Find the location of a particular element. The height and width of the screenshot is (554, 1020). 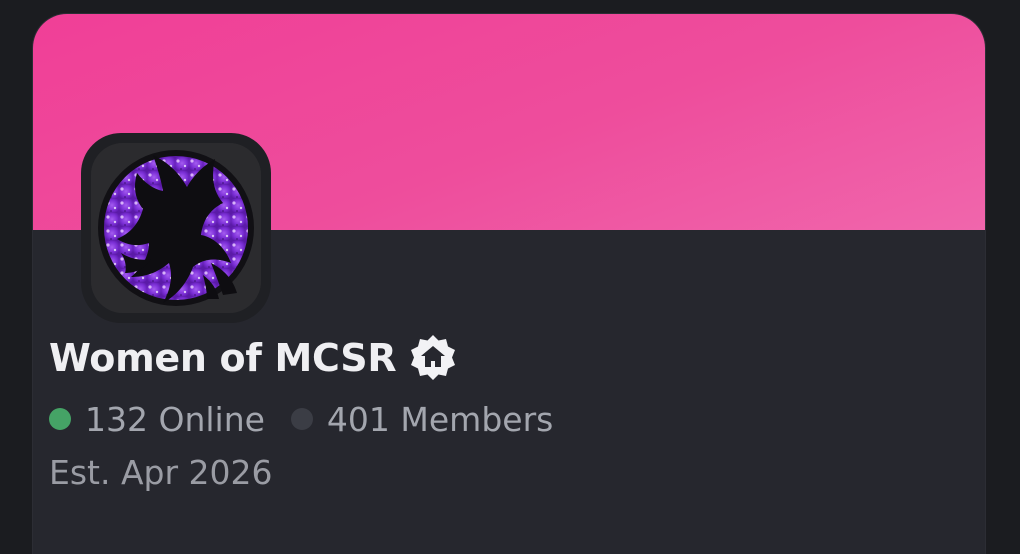

established-date: Est. Apr 2026 is located at coordinates (161, 472).